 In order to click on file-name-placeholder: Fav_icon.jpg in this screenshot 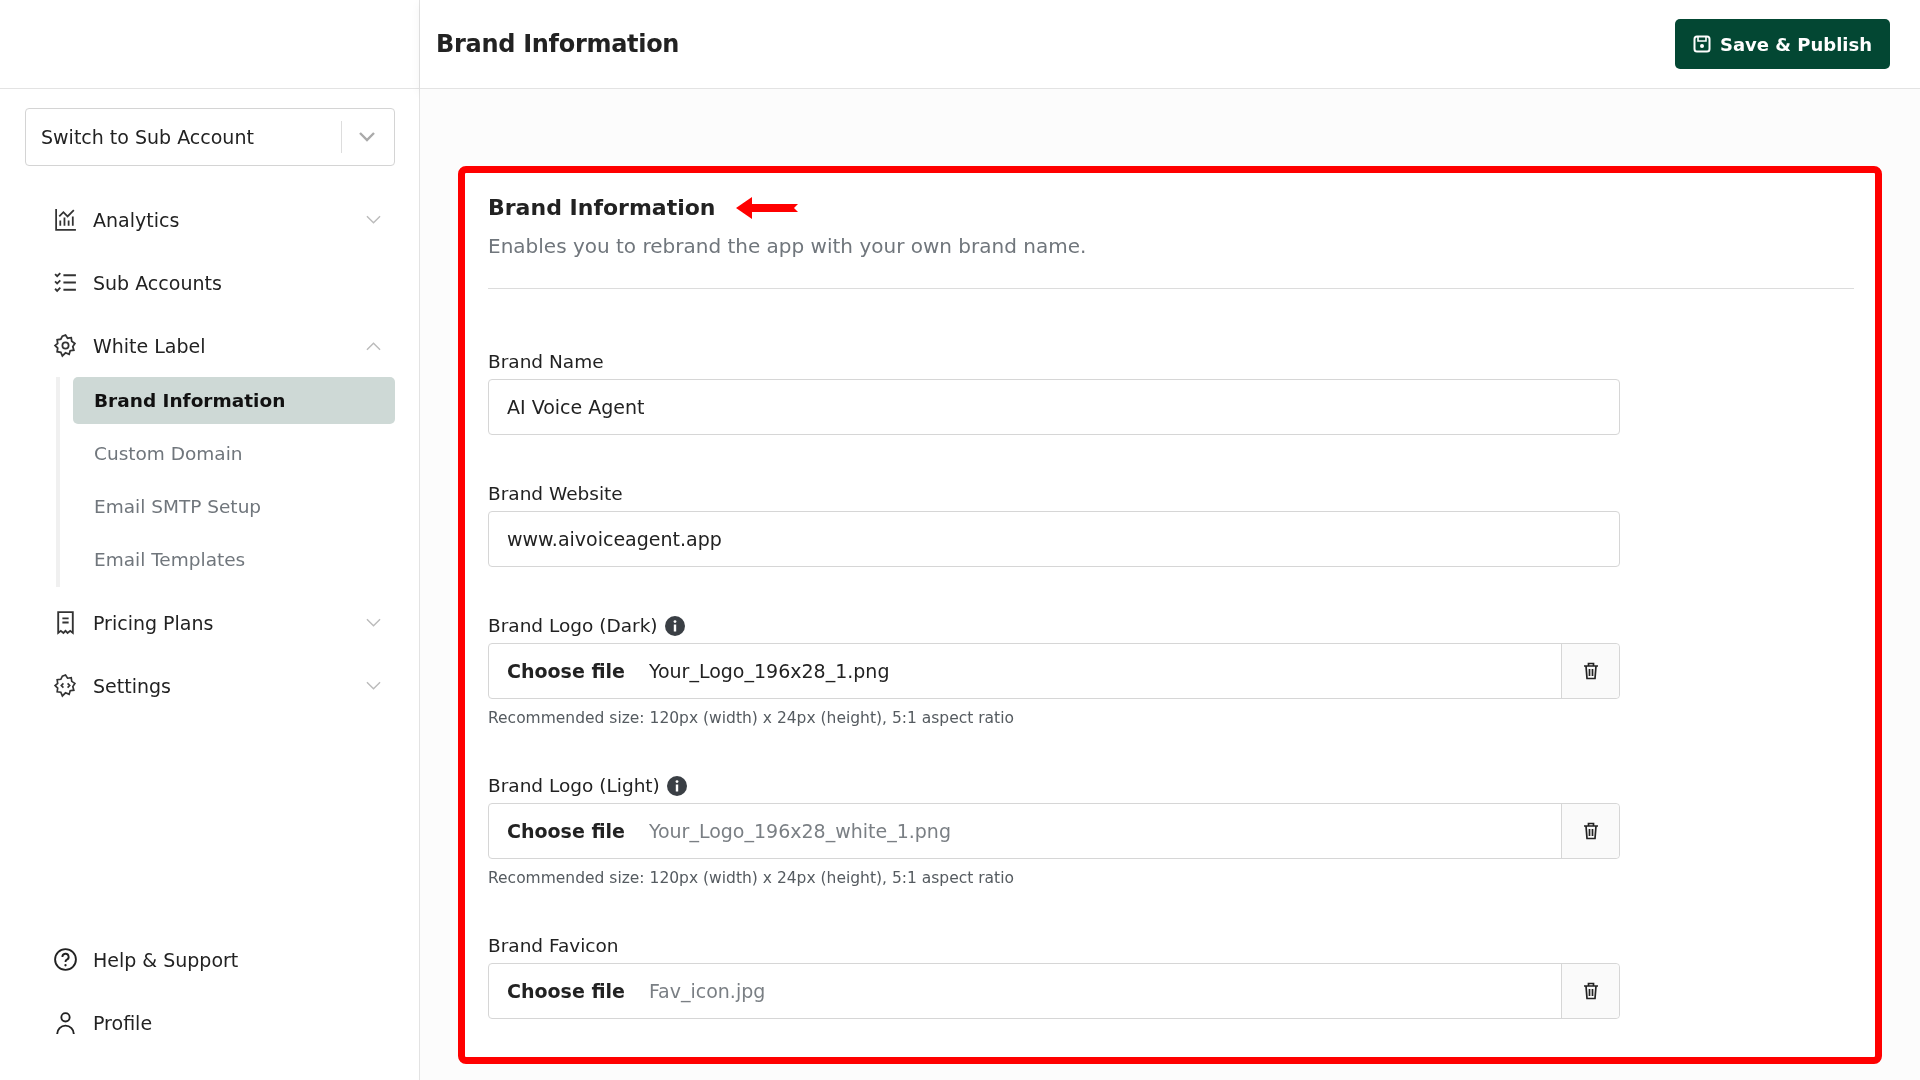, I will do `click(707, 991)`.